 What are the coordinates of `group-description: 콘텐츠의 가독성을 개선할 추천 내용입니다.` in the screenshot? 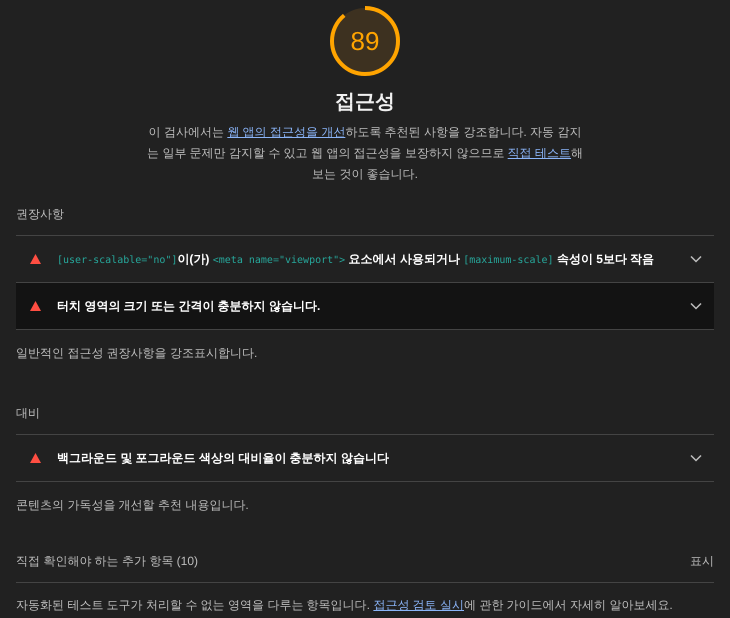 It's located at (133, 505).